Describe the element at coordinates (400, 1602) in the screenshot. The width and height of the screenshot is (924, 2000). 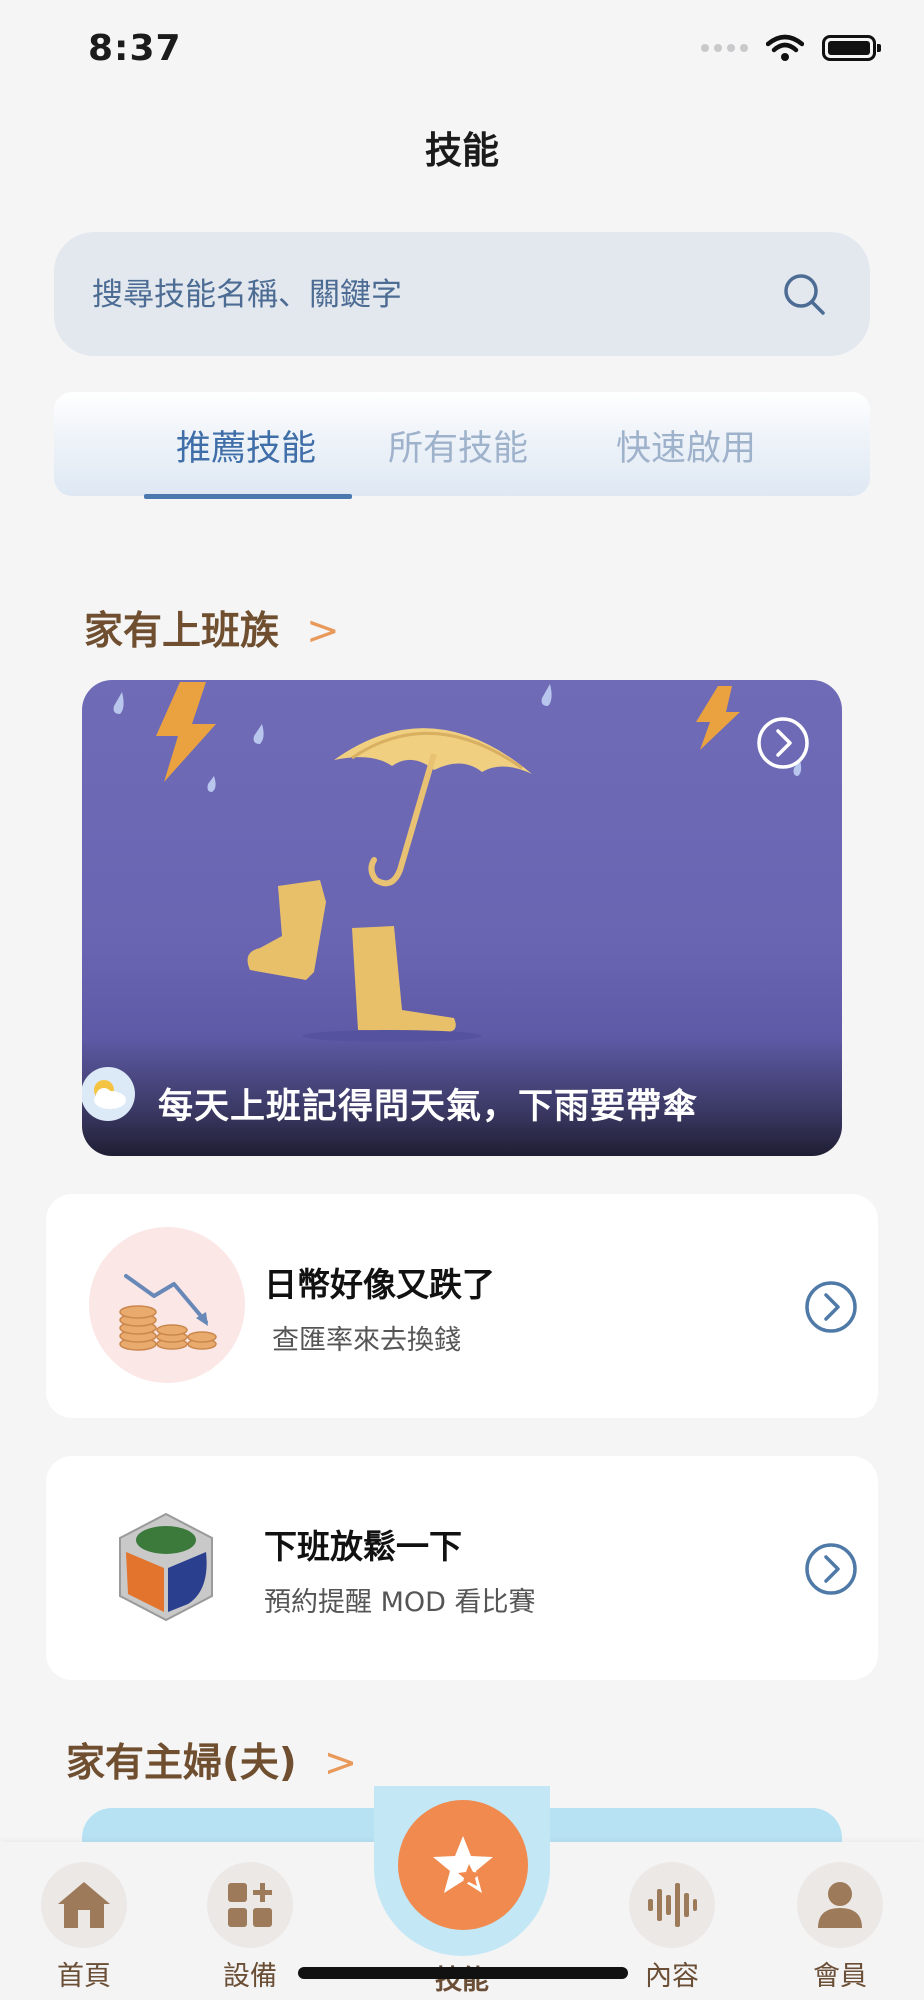
I see `skill-subtitle: 預約提醒 MOD 看比賽` at that location.